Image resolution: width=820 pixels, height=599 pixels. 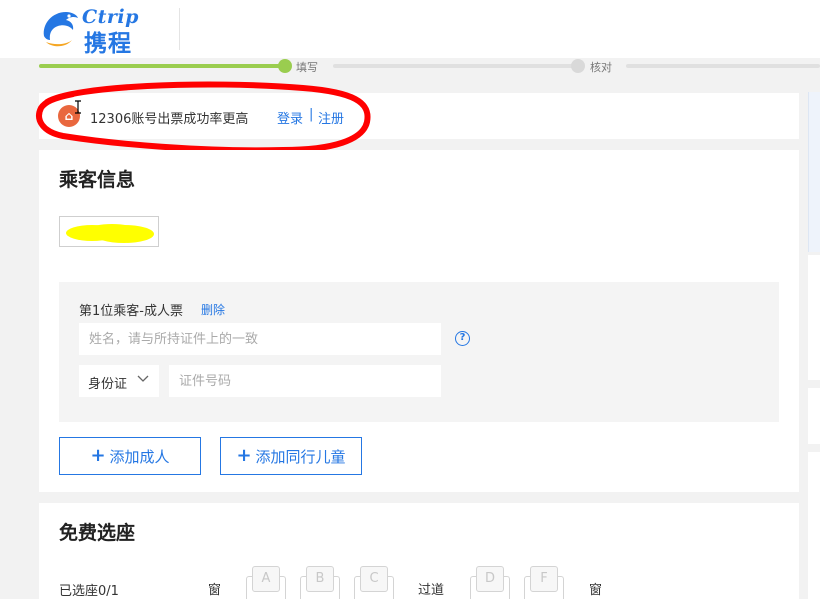 What do you see at coordinates (143, 378) in the screenshot?
I see `chevron-down-icon` at bounding box center [143, 378].